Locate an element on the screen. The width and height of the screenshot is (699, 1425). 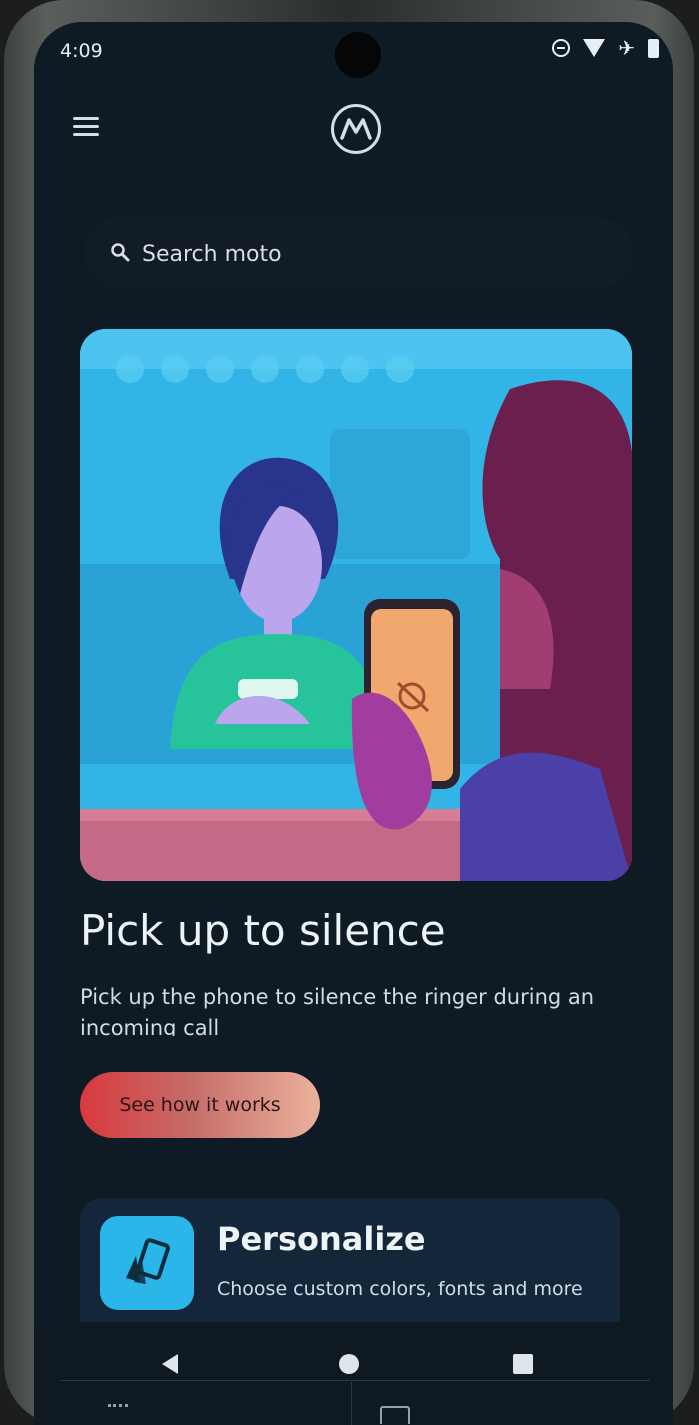
status-bar: 4:09 ✈ is located at coordinates (353, 50).